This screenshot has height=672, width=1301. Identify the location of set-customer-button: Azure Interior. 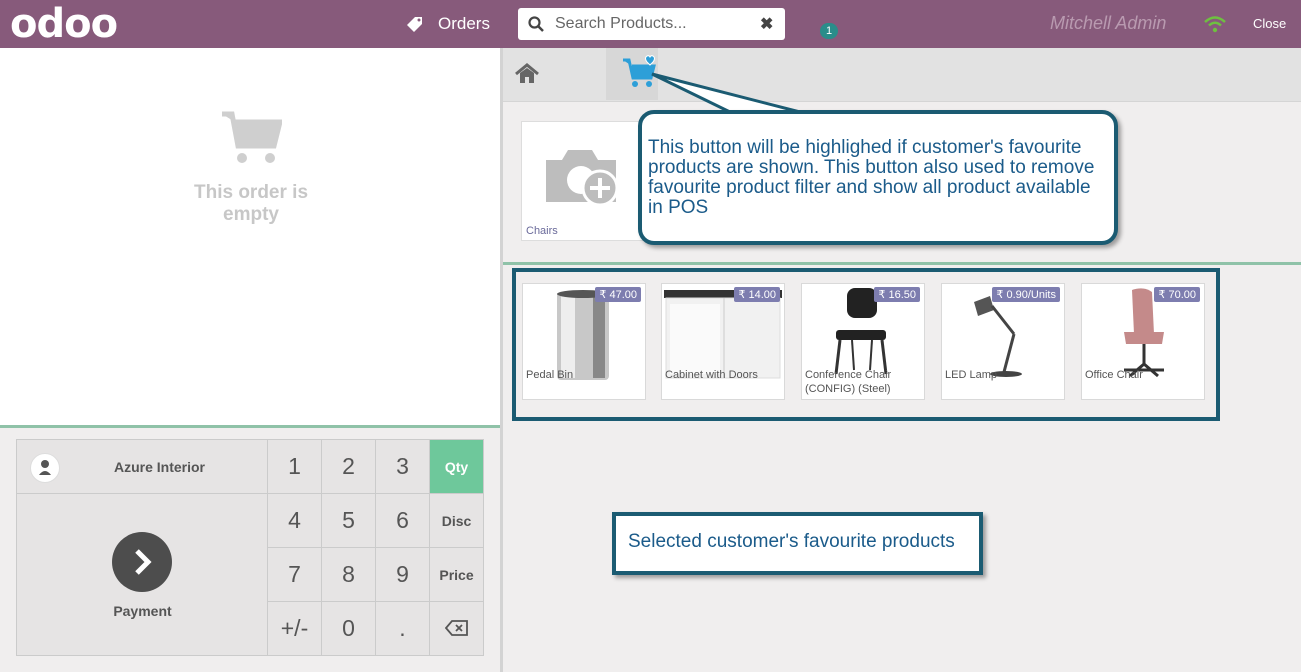
(142, 467).